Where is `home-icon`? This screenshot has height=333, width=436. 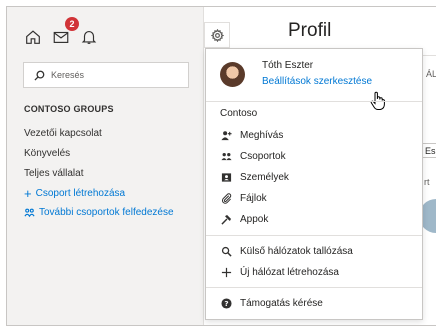
home-icon is located at coordinates (33, 37).